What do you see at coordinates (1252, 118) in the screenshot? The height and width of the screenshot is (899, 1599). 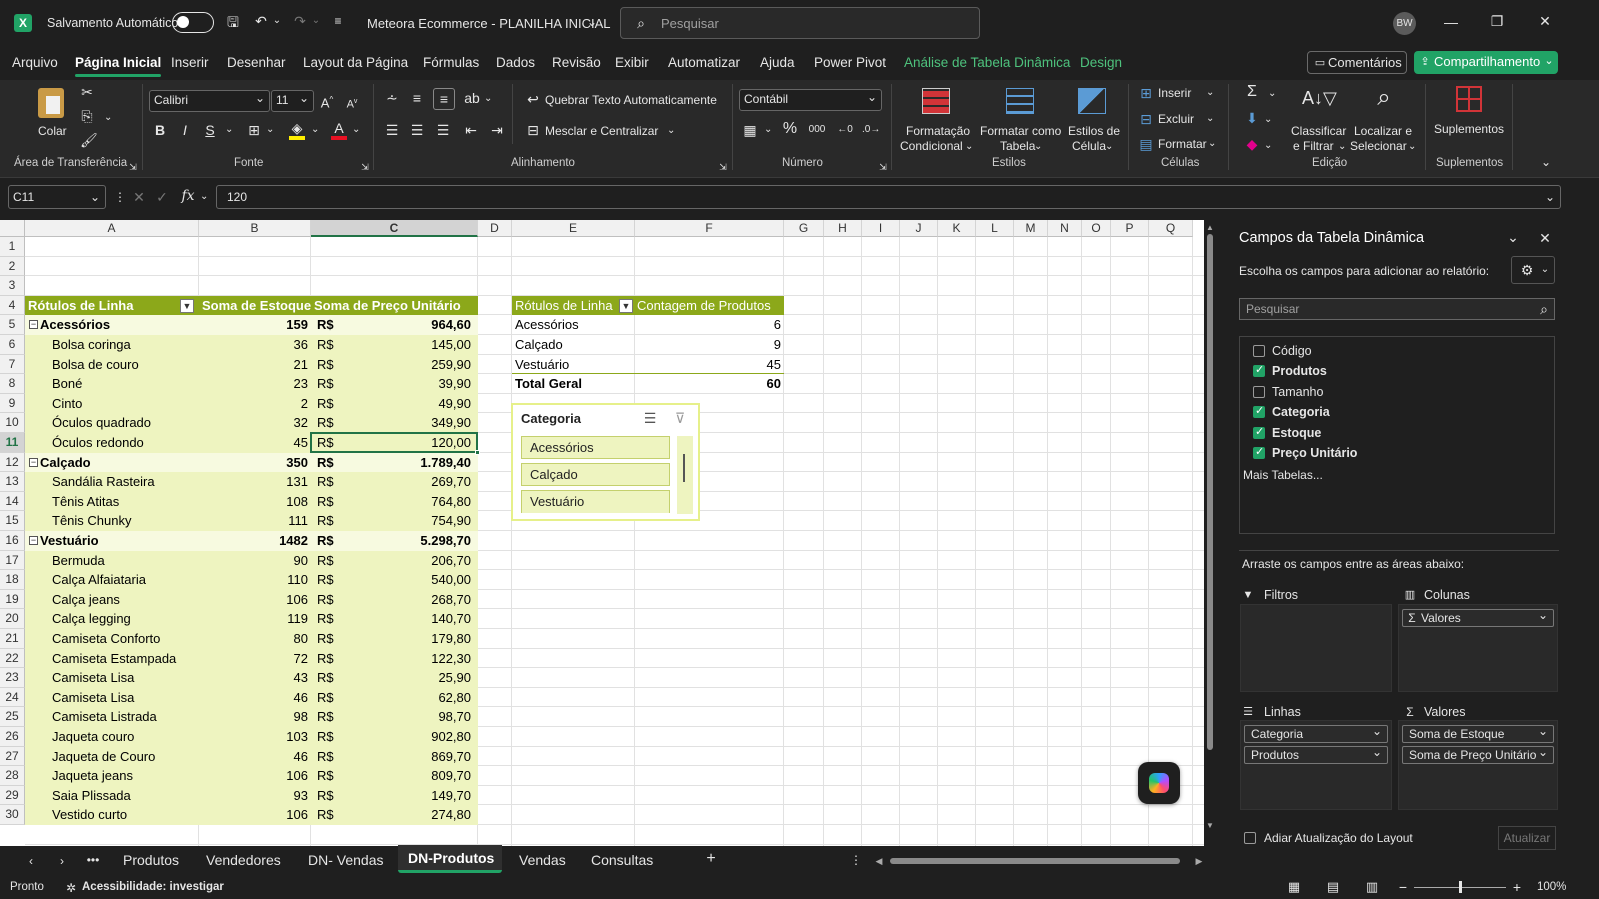 I see `fill-icon: ⬇` at bounding box center [1252, 118].